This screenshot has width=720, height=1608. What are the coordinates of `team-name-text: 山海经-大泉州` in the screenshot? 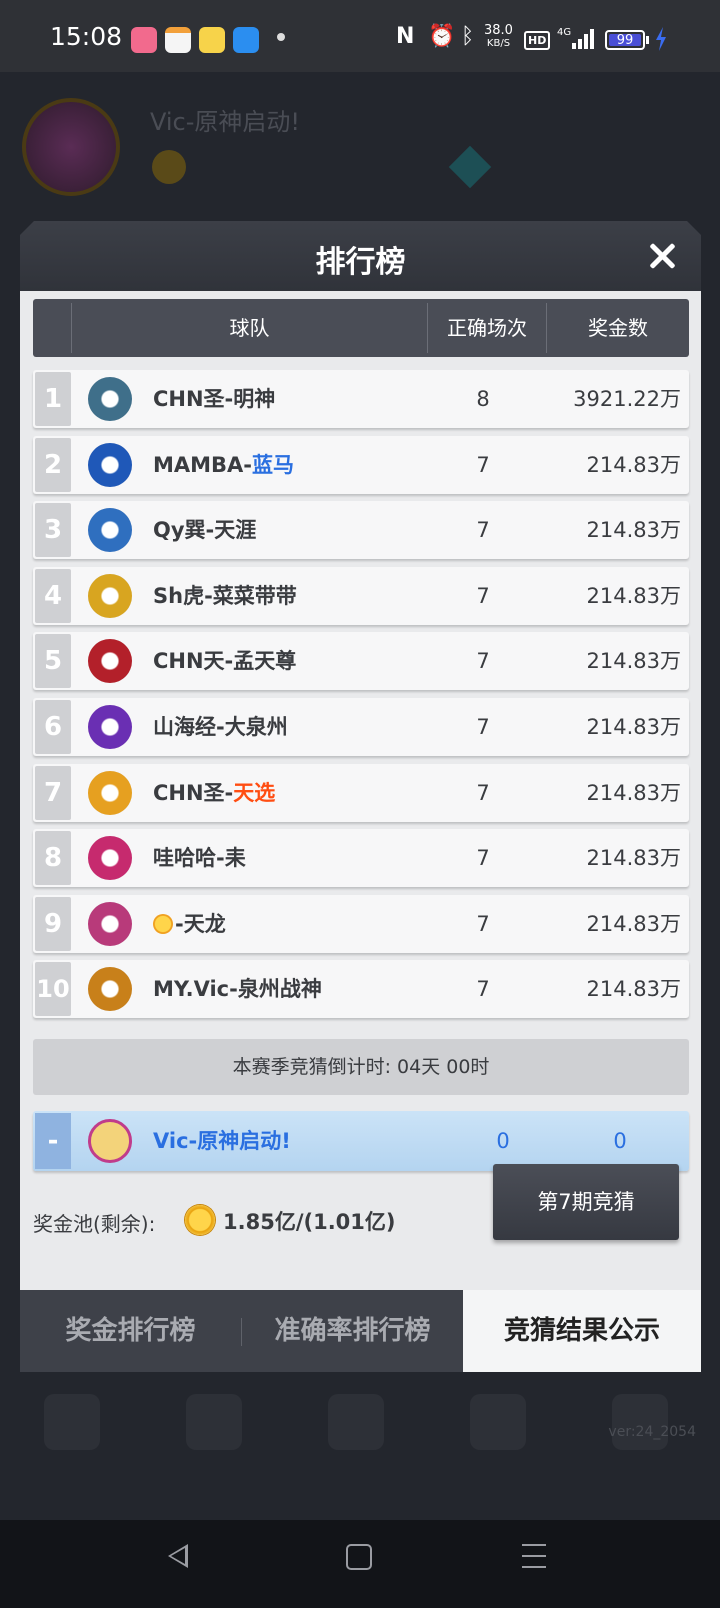 It's located at (220, 727).